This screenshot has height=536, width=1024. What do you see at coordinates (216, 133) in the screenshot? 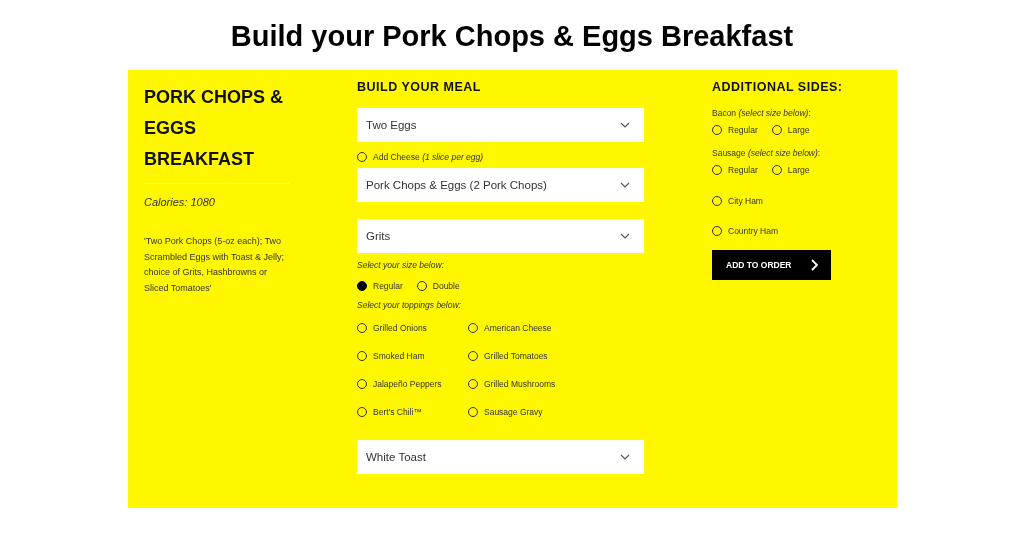
I see `product-title: PORK CHOPS & EGGS BREAKFAST` at bounding box center [216, 133].